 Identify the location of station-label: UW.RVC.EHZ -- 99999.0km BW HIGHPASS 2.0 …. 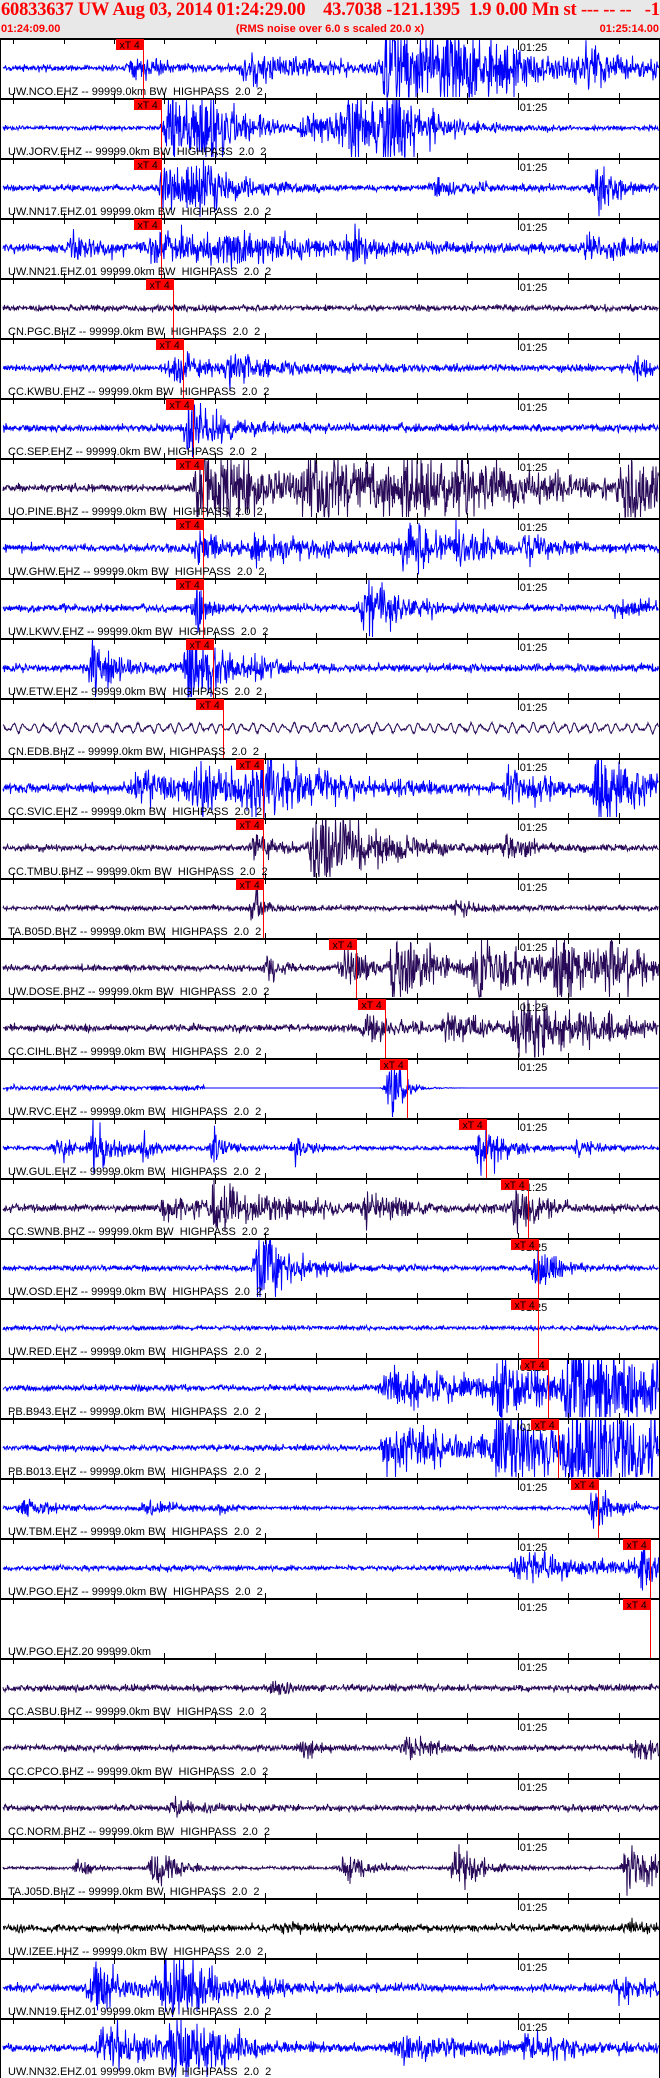
(134, 1112).